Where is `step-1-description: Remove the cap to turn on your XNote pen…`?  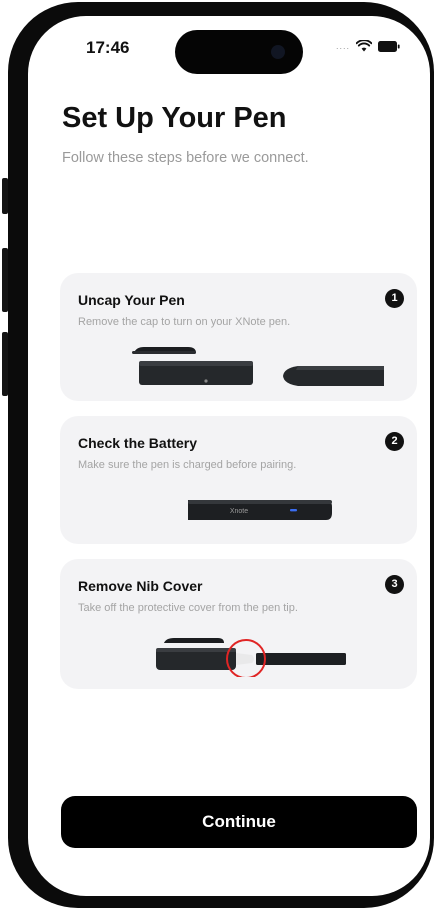 step-1-description: Remove the cap to turn on your XNote pen… is located at coordinates (184, 322).